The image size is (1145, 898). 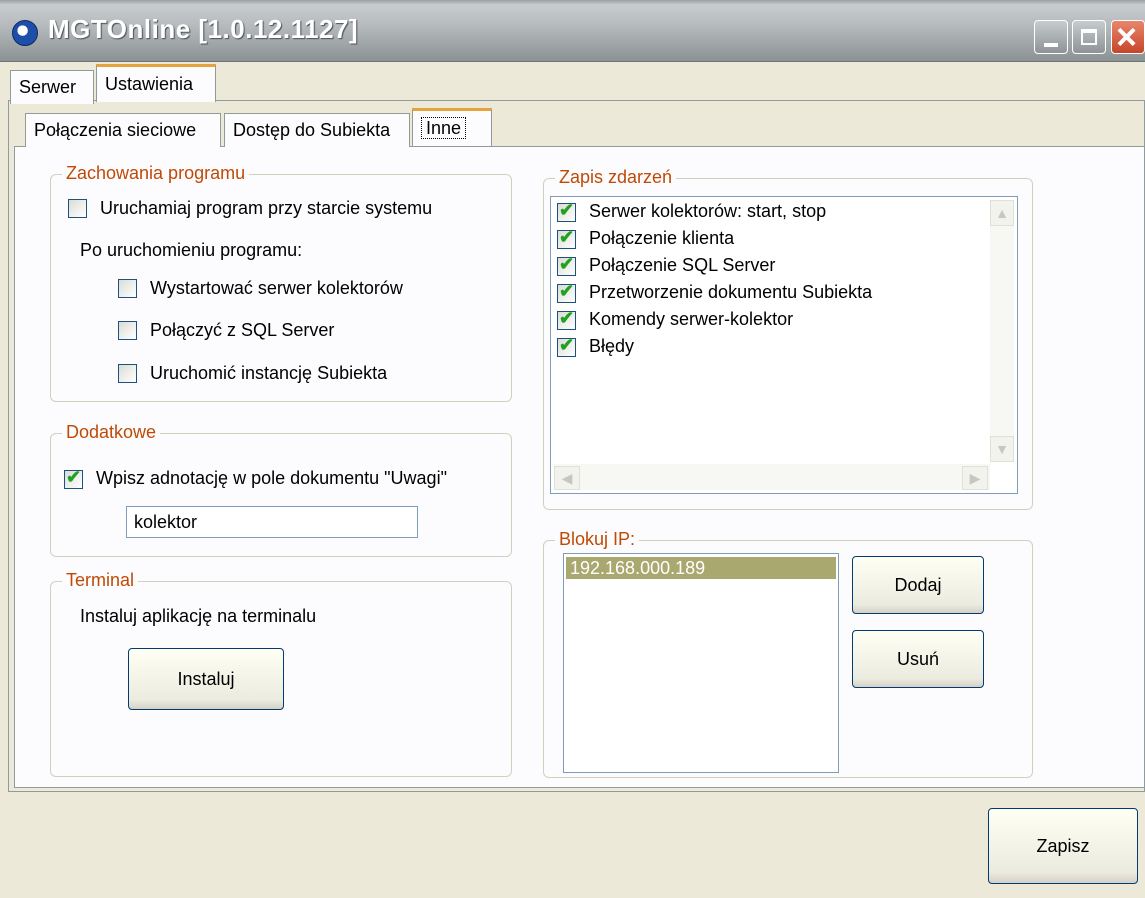 I want to click on event-label-commands: Komendy serwer-kolektor, so click(x=691, y=319).